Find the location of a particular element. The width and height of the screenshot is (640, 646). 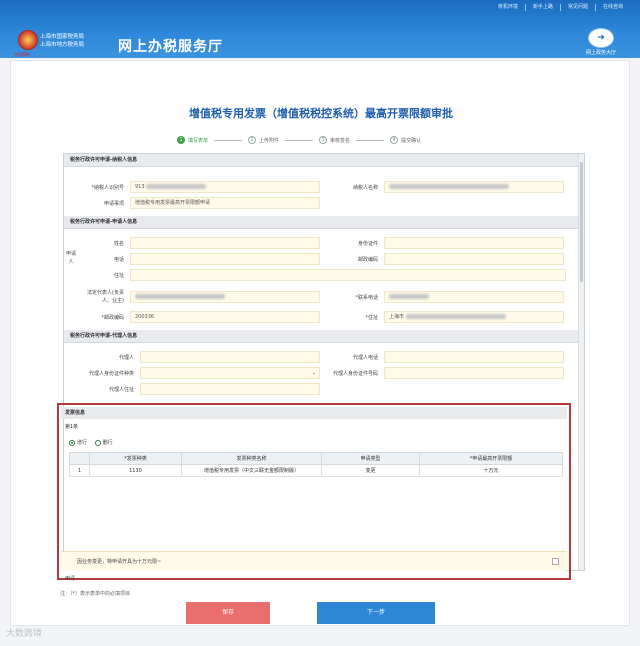

col-header-index is located at coordinates (79, 458).